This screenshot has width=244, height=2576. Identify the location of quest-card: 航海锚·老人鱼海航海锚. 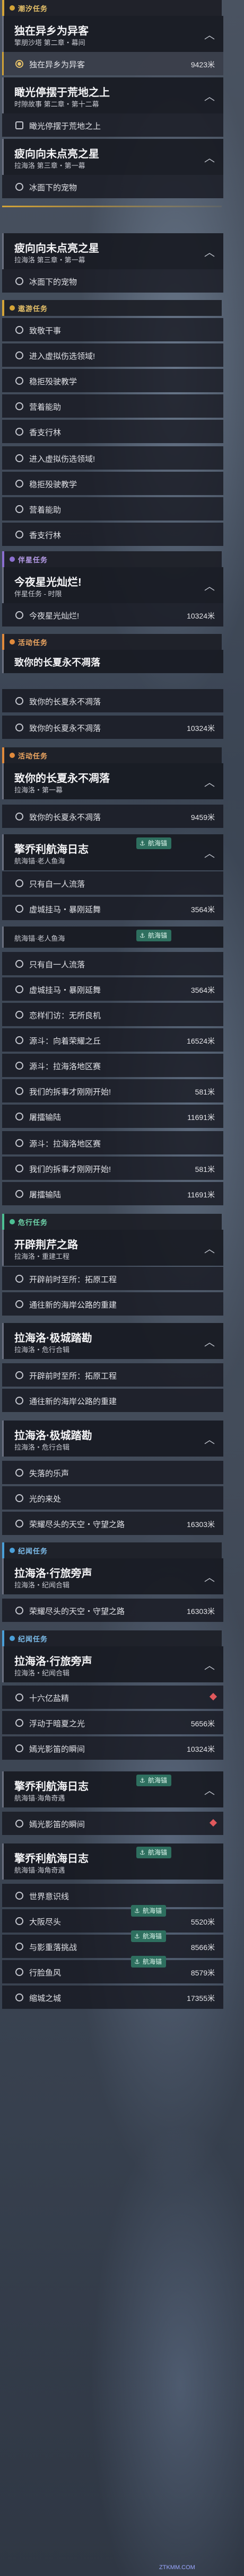
(113, 937).